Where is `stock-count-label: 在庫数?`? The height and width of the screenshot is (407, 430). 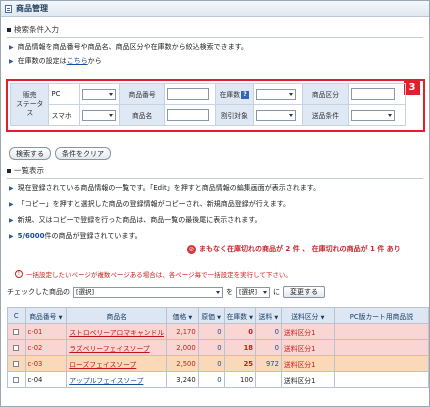 stock-count-label: 在庫数? is located at coordinates (234, 94).